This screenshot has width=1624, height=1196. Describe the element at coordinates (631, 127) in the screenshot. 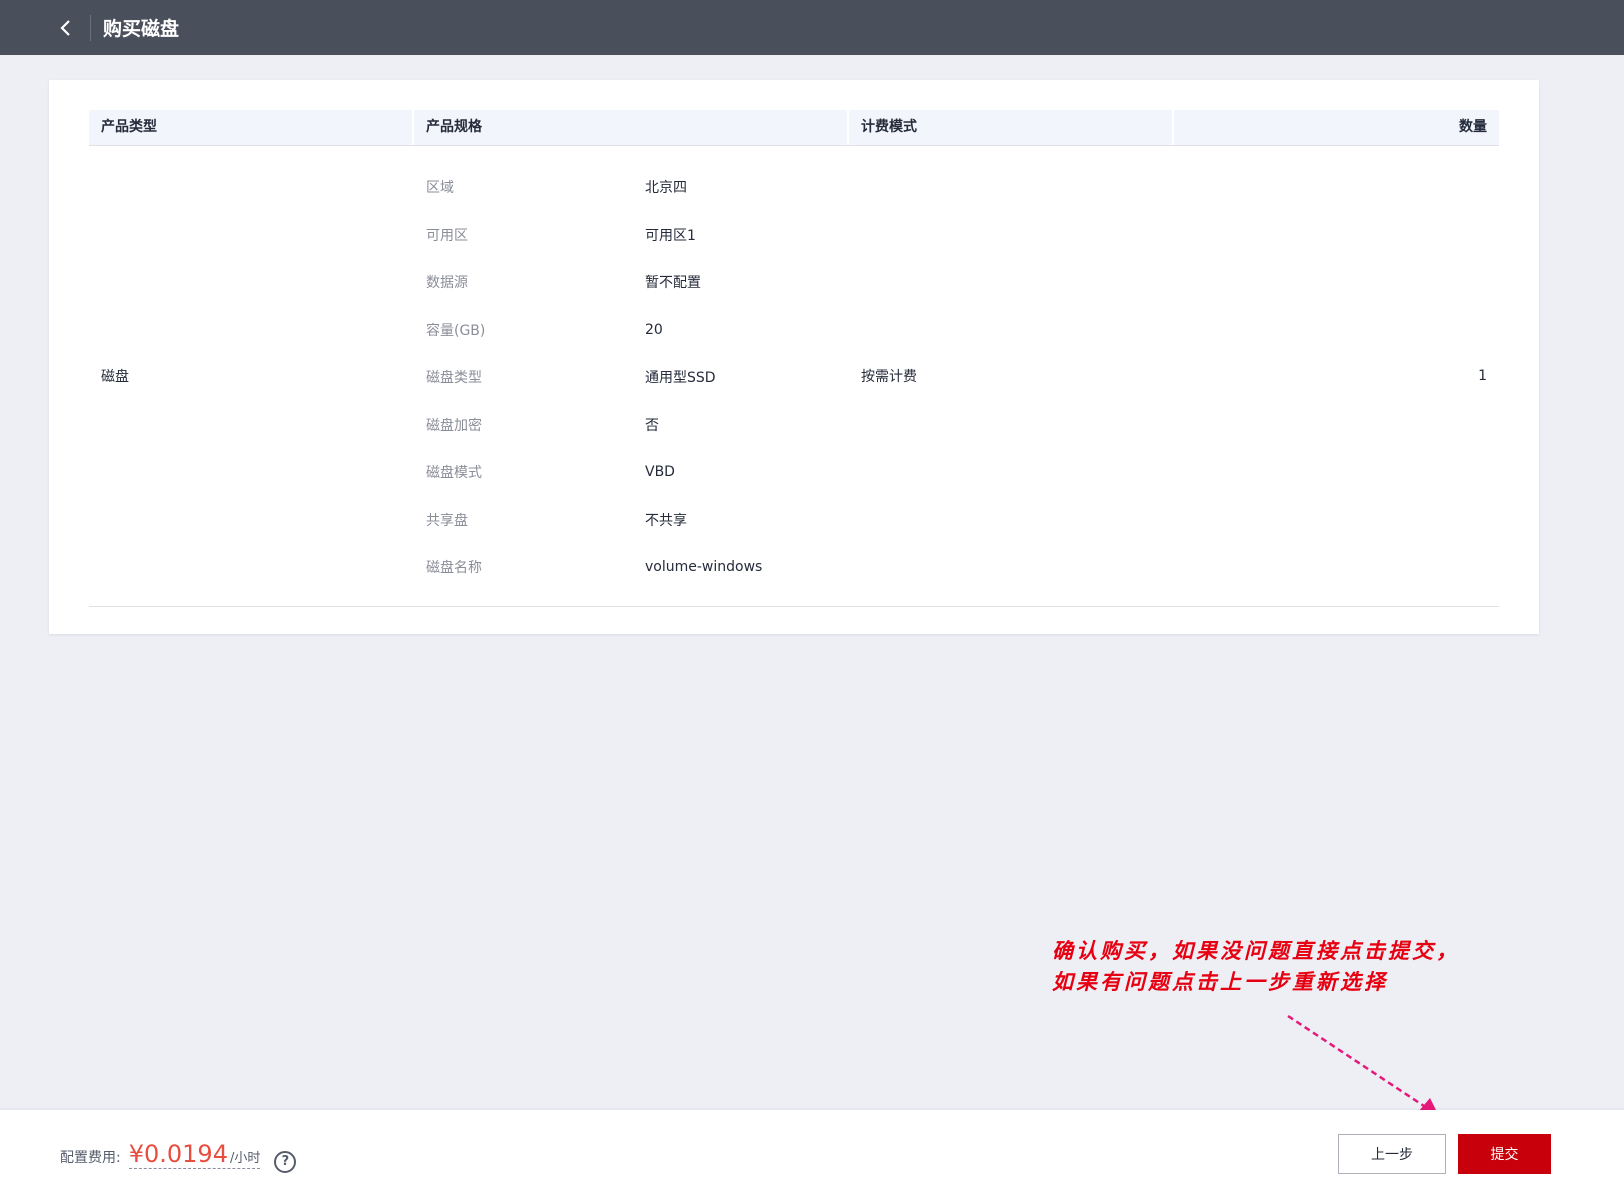

I see `header-product-spec: 产品规格` at that location.